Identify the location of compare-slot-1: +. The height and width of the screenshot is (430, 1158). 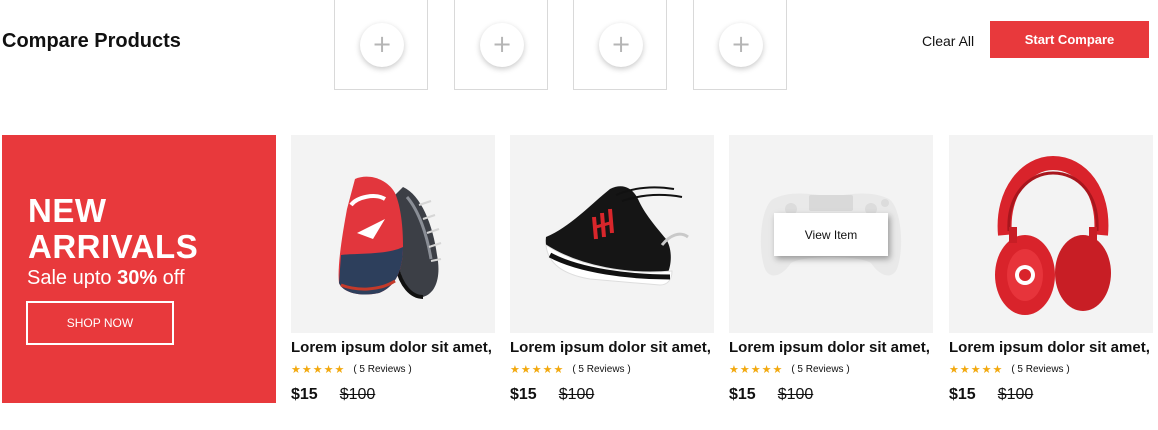
(381, 45).